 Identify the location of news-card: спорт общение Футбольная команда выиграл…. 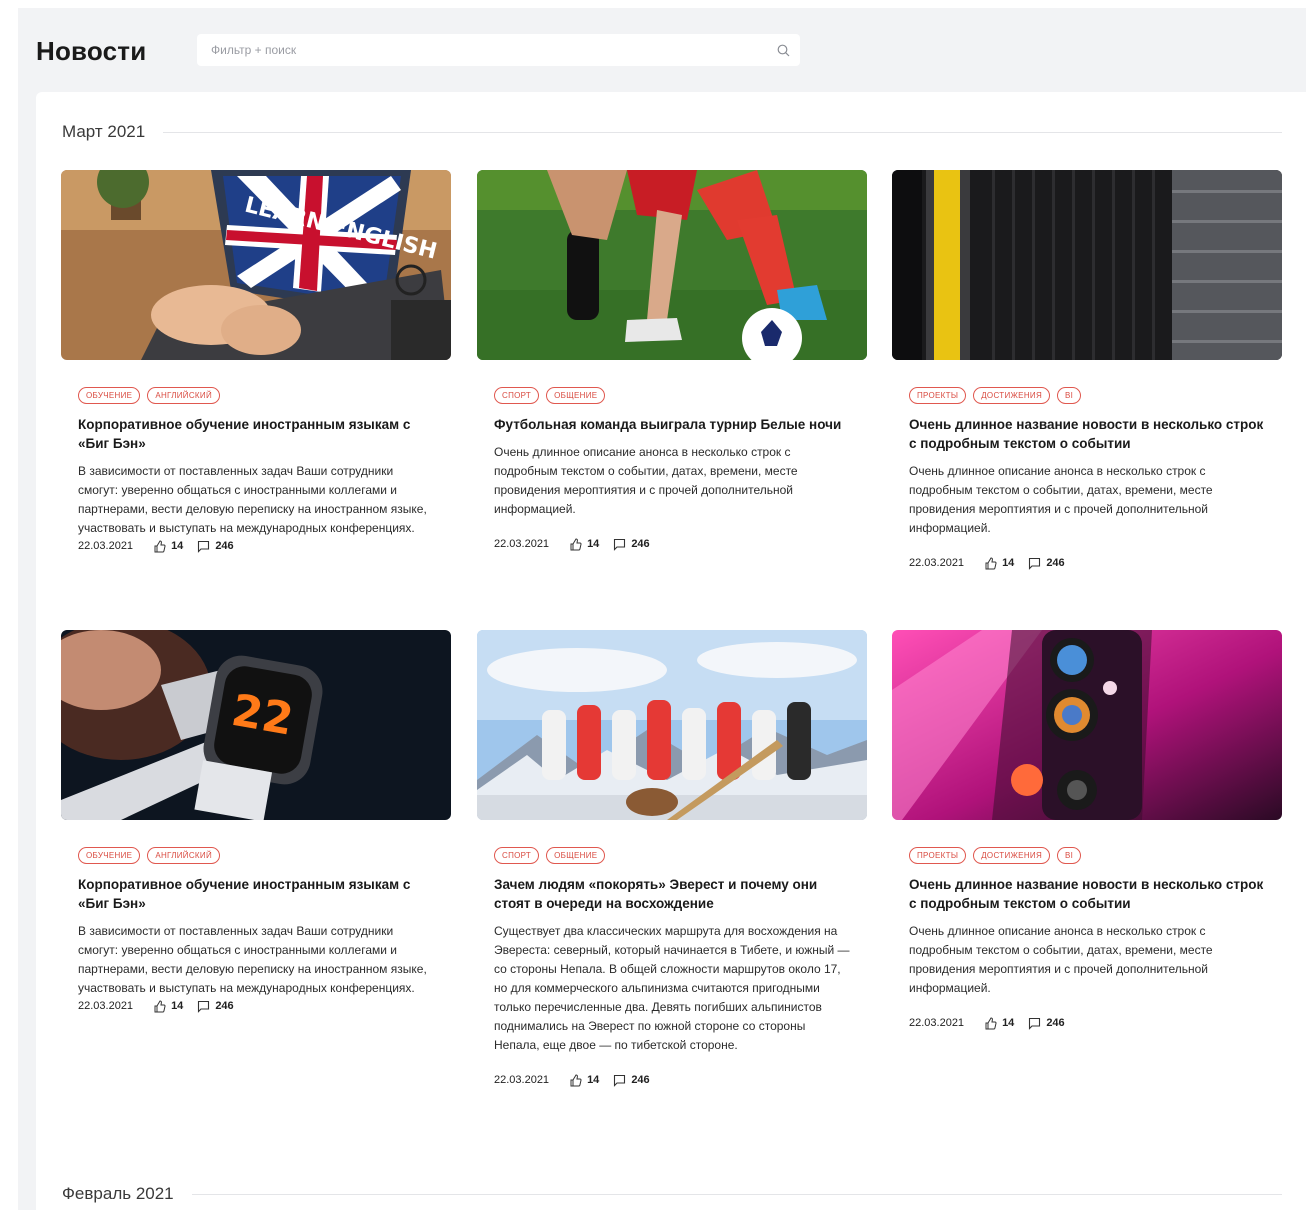
(672, 361).